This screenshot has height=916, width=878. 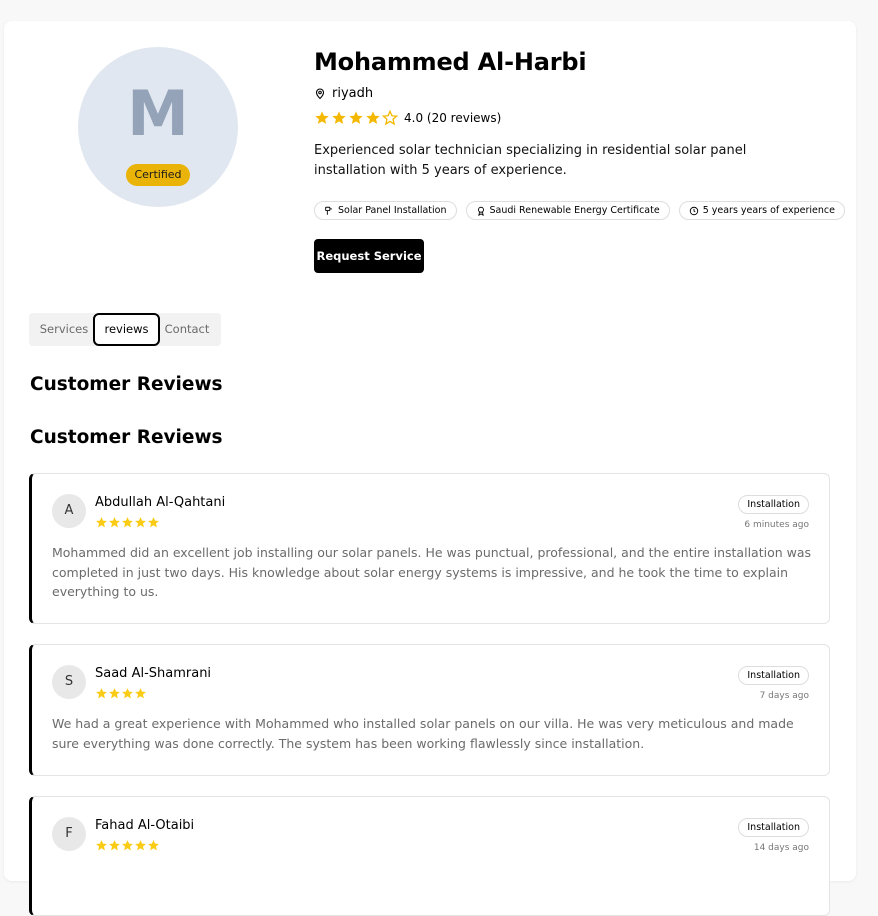 I want to click on tab-bar: Services Contact reviews, so click(x=125, y=329).